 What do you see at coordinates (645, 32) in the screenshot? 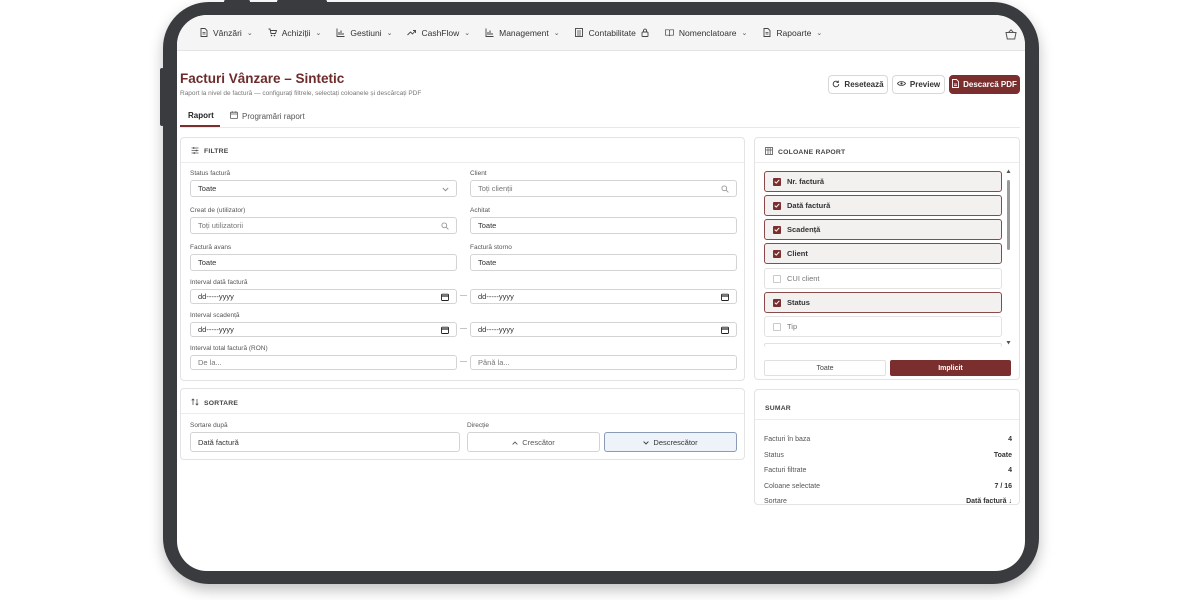
I see `lock-icon` at bounding box center [645, 32].